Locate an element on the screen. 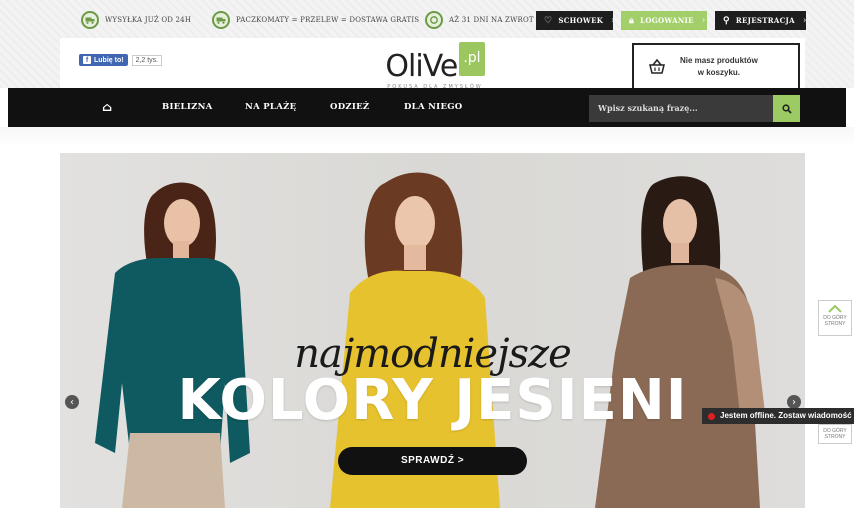 The height and width of the screenshot is (508, 854). nav-shadow-strip is located at coordinates (427, 137).